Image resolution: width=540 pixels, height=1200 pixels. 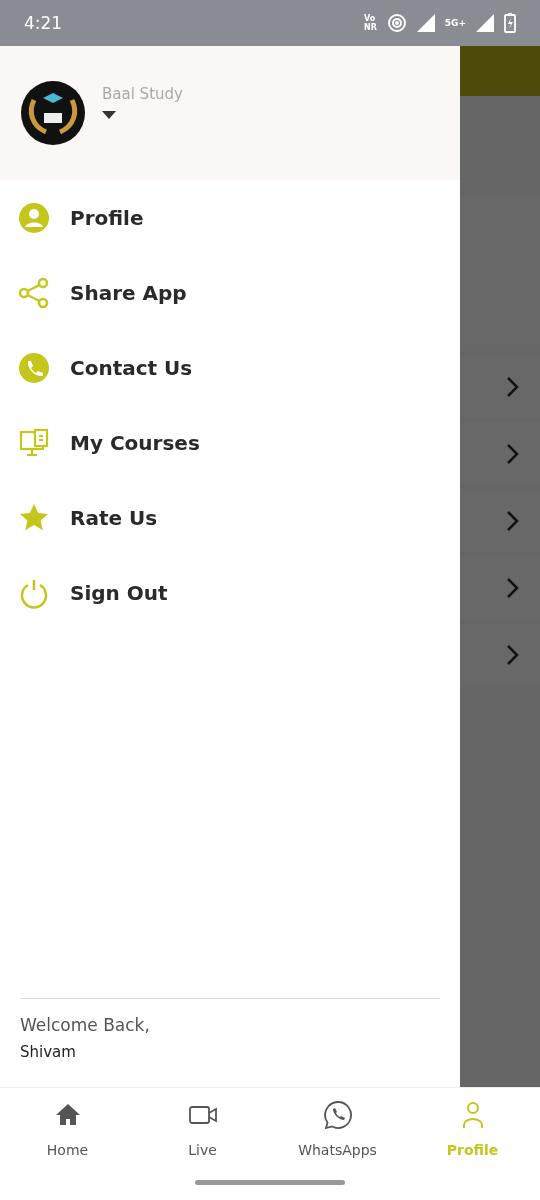 I want to click on share-icon, so click(x=34, y=292).